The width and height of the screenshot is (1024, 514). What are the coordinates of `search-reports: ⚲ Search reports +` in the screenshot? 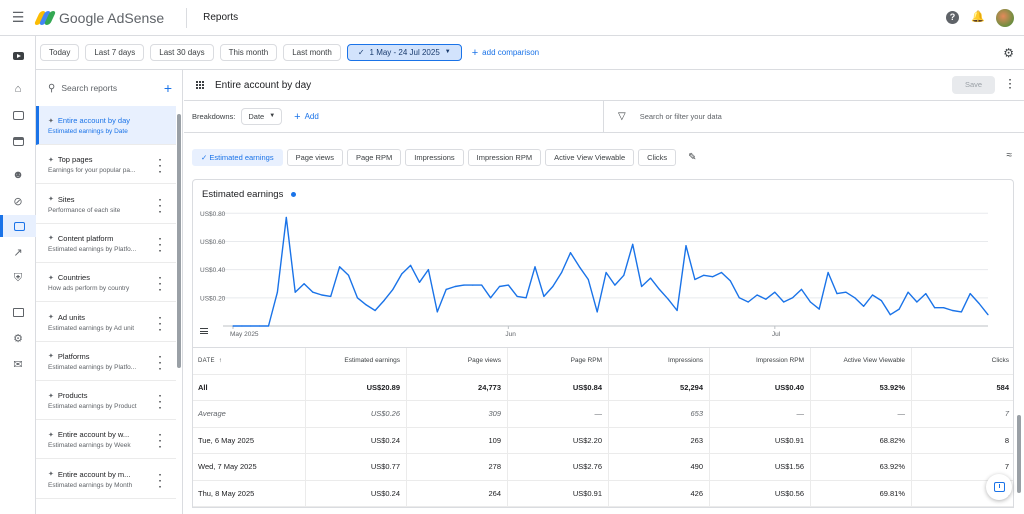 It's located at (109, 88).